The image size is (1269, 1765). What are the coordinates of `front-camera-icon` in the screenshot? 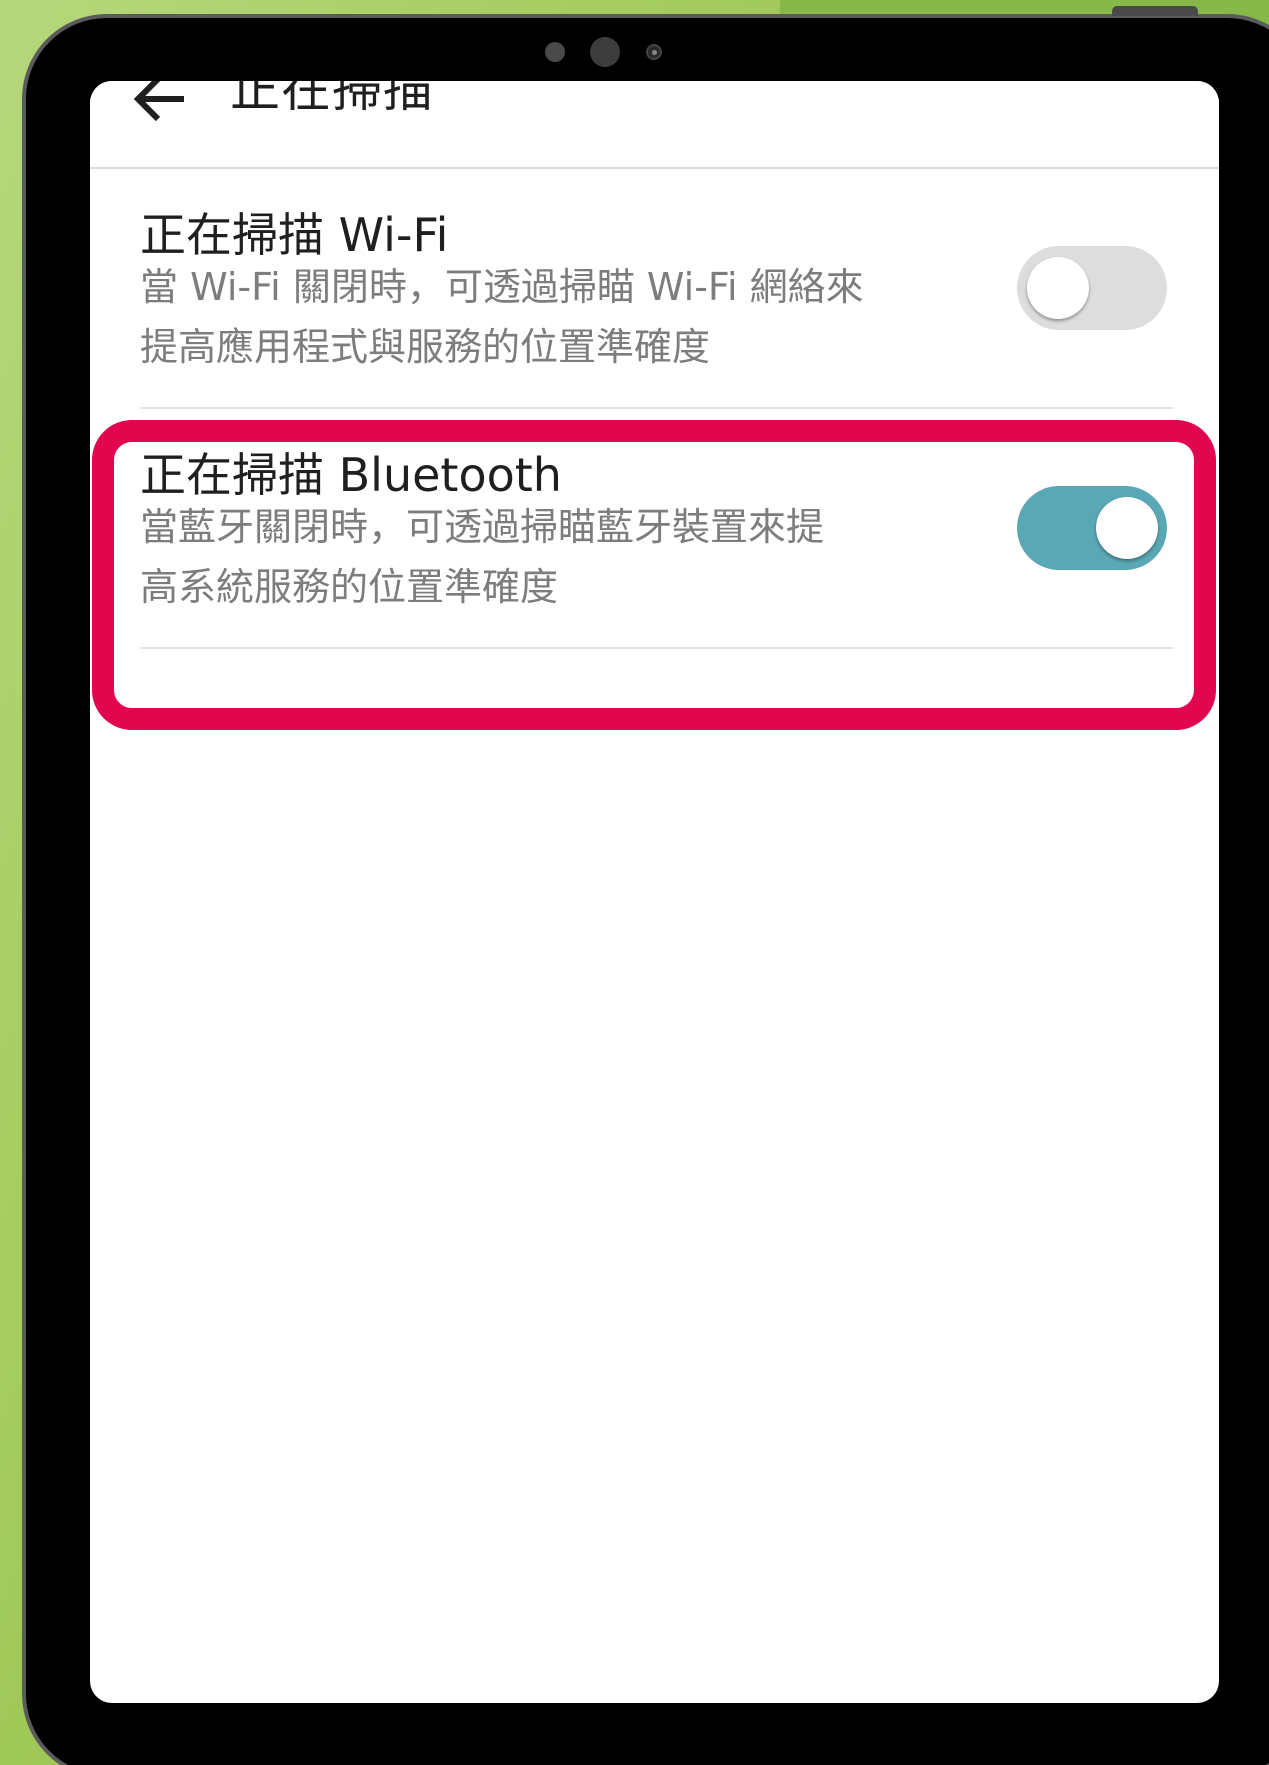 It's located at (605, 52).